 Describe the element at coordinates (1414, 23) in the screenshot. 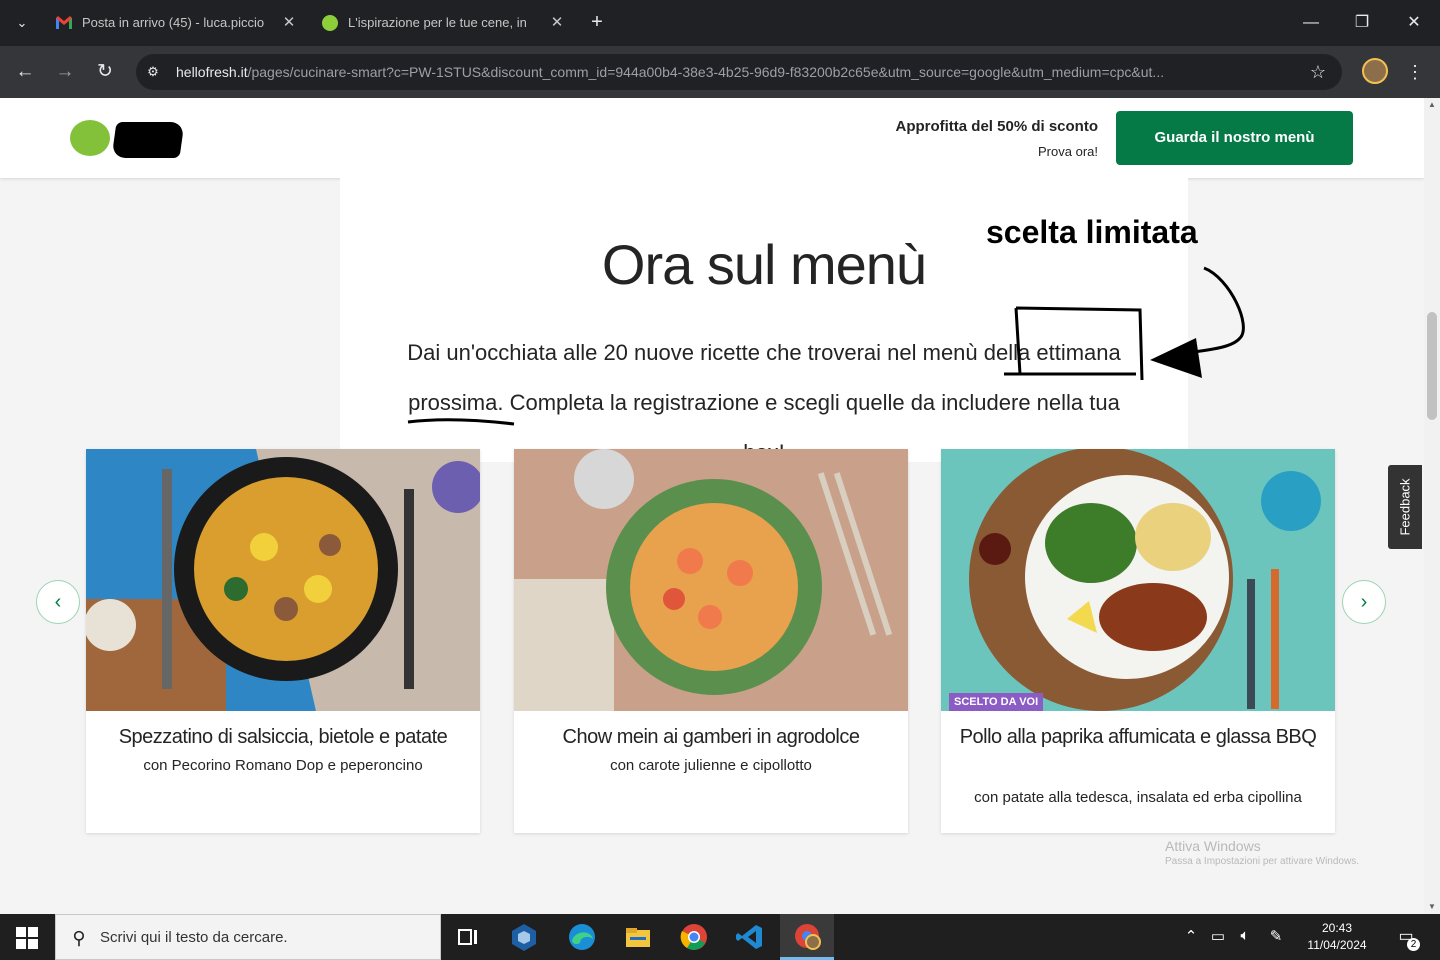

I see `close-window-button: ✕` at that location.